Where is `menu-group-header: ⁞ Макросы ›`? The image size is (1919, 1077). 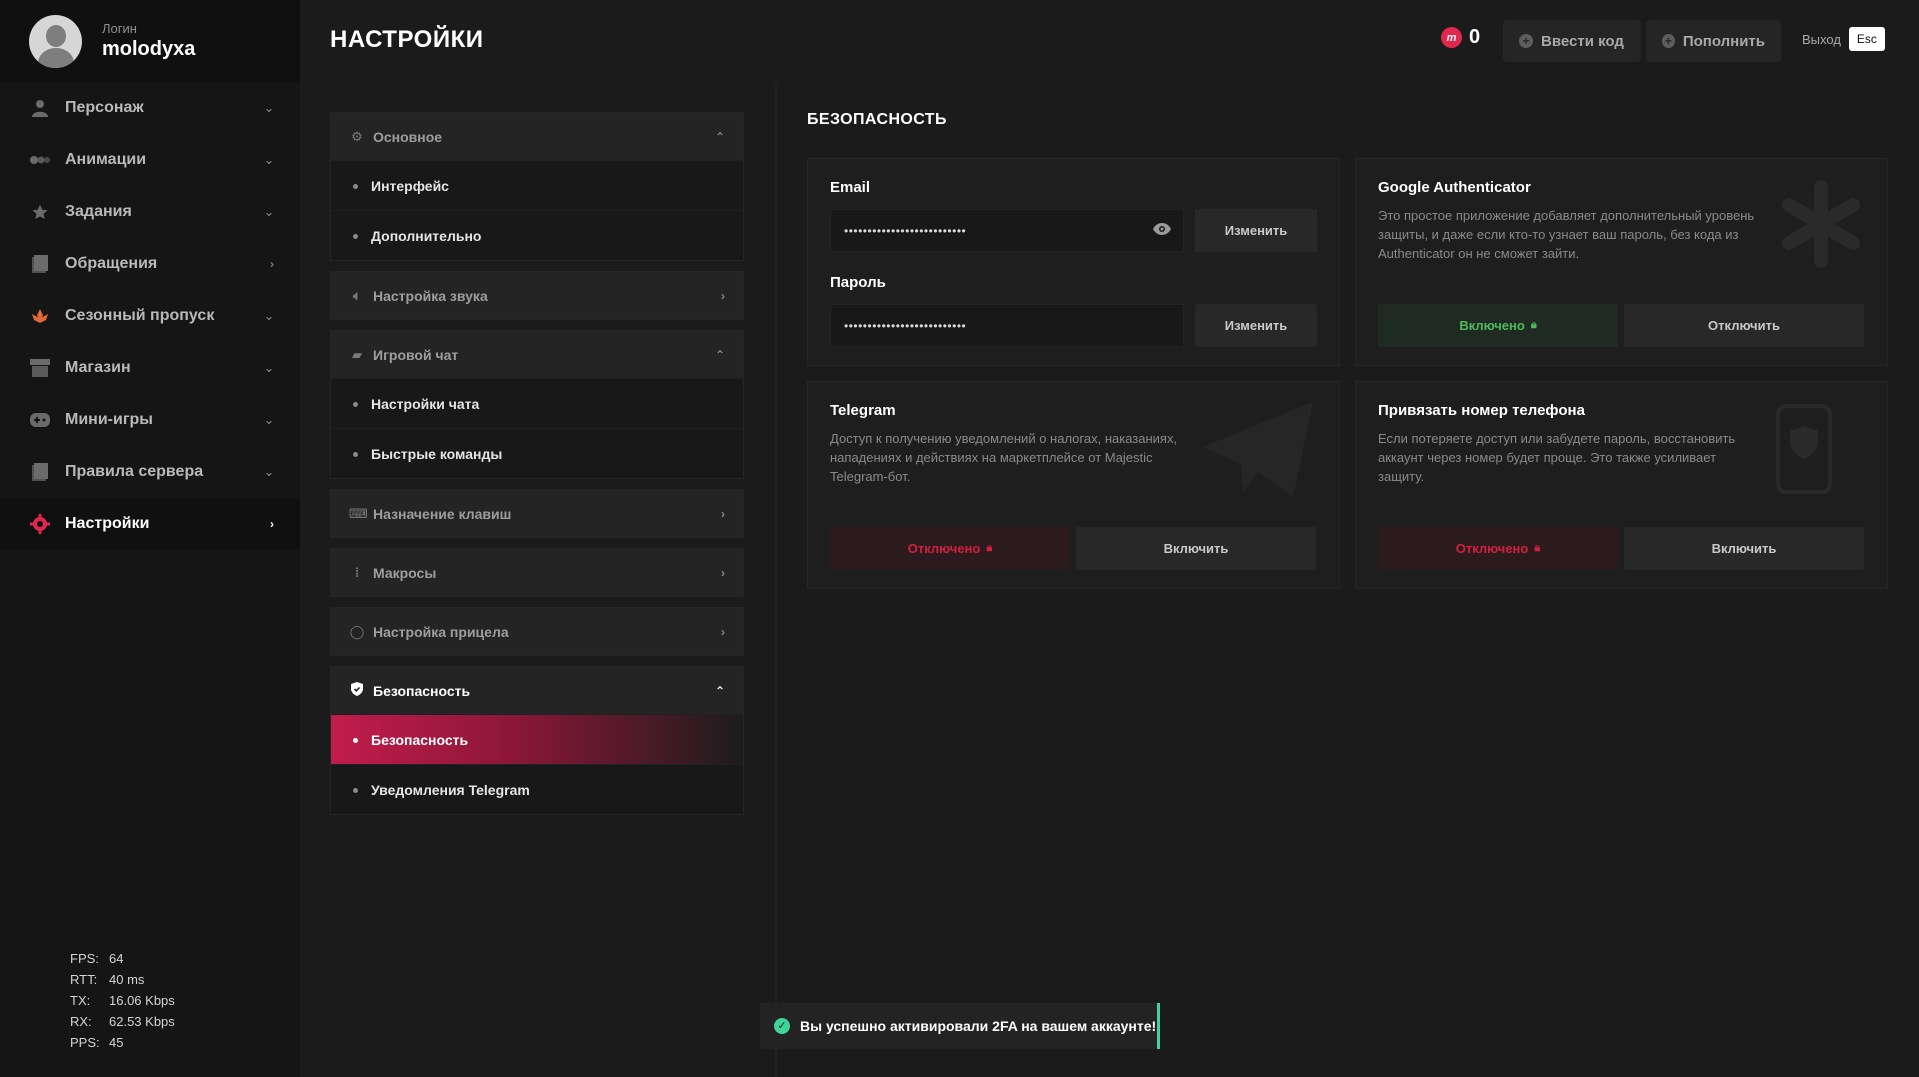 menu-group-header: ⁞ Макросы › is located at coordinates (537, 572).